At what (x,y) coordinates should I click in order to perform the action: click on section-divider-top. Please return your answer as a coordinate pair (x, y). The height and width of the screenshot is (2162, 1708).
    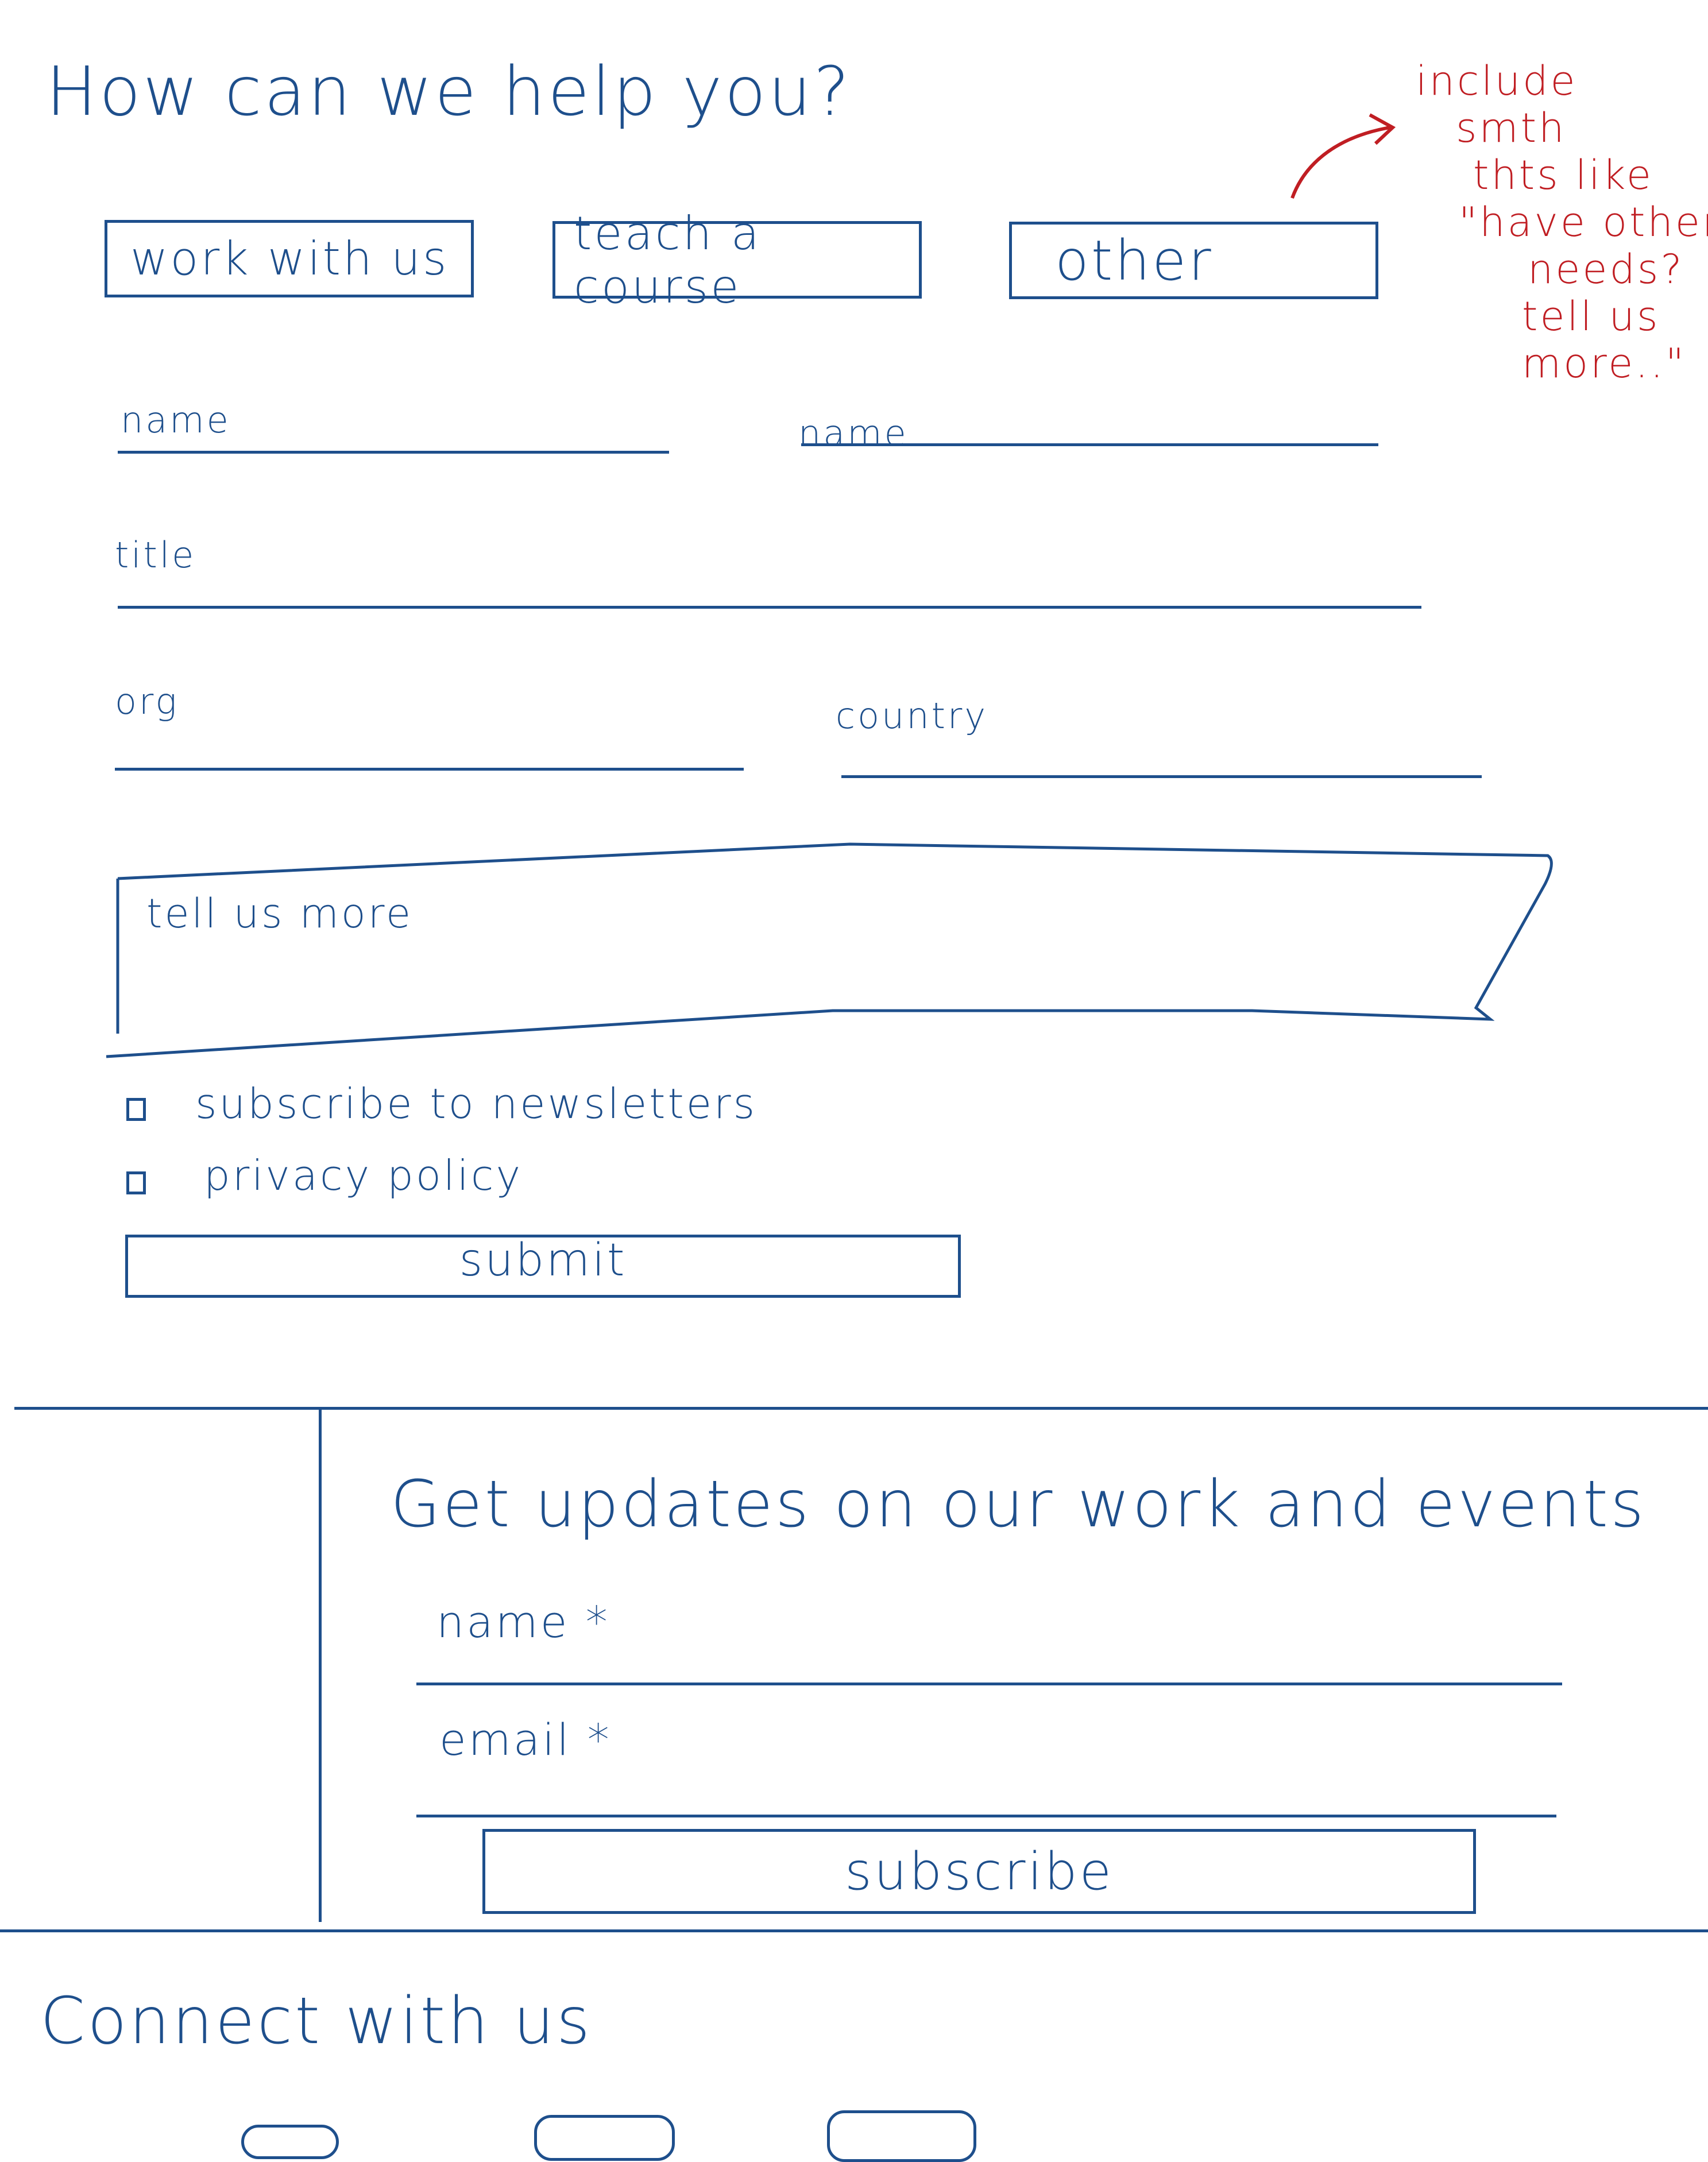
    Looking at the image, I should click on (861, 1408).